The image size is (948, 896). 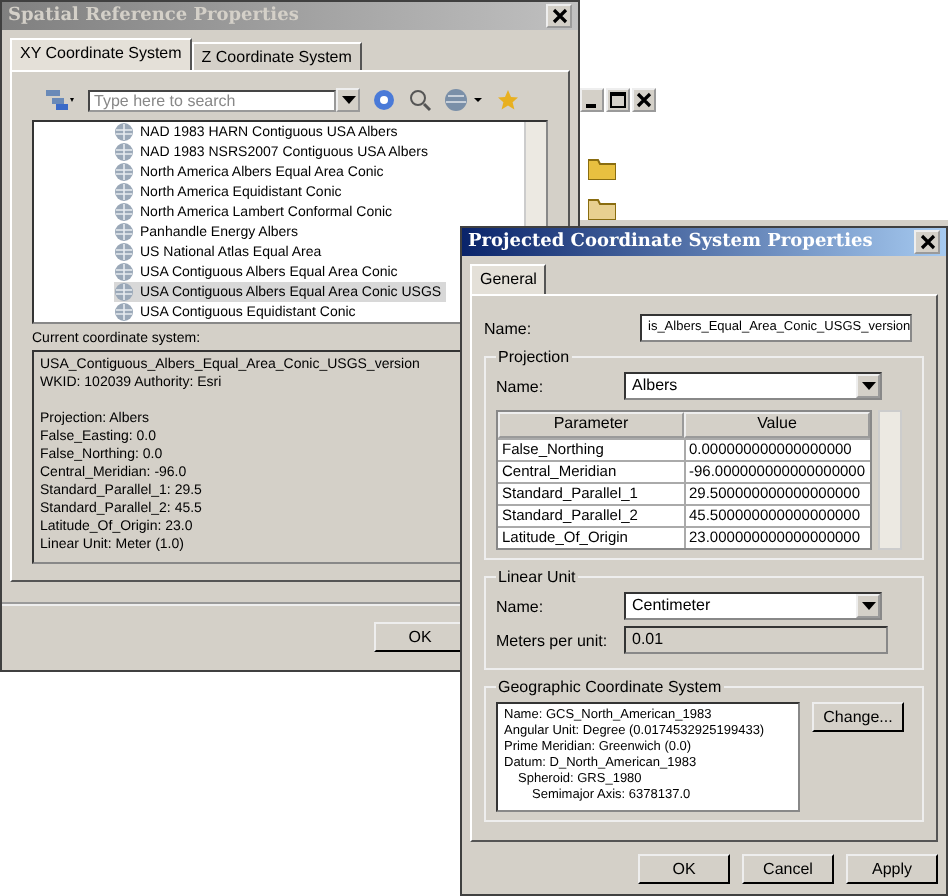 What do you see at coordinates (927, 242) in the screenshot?
I see `close-button` at bounding box center [927, 242].